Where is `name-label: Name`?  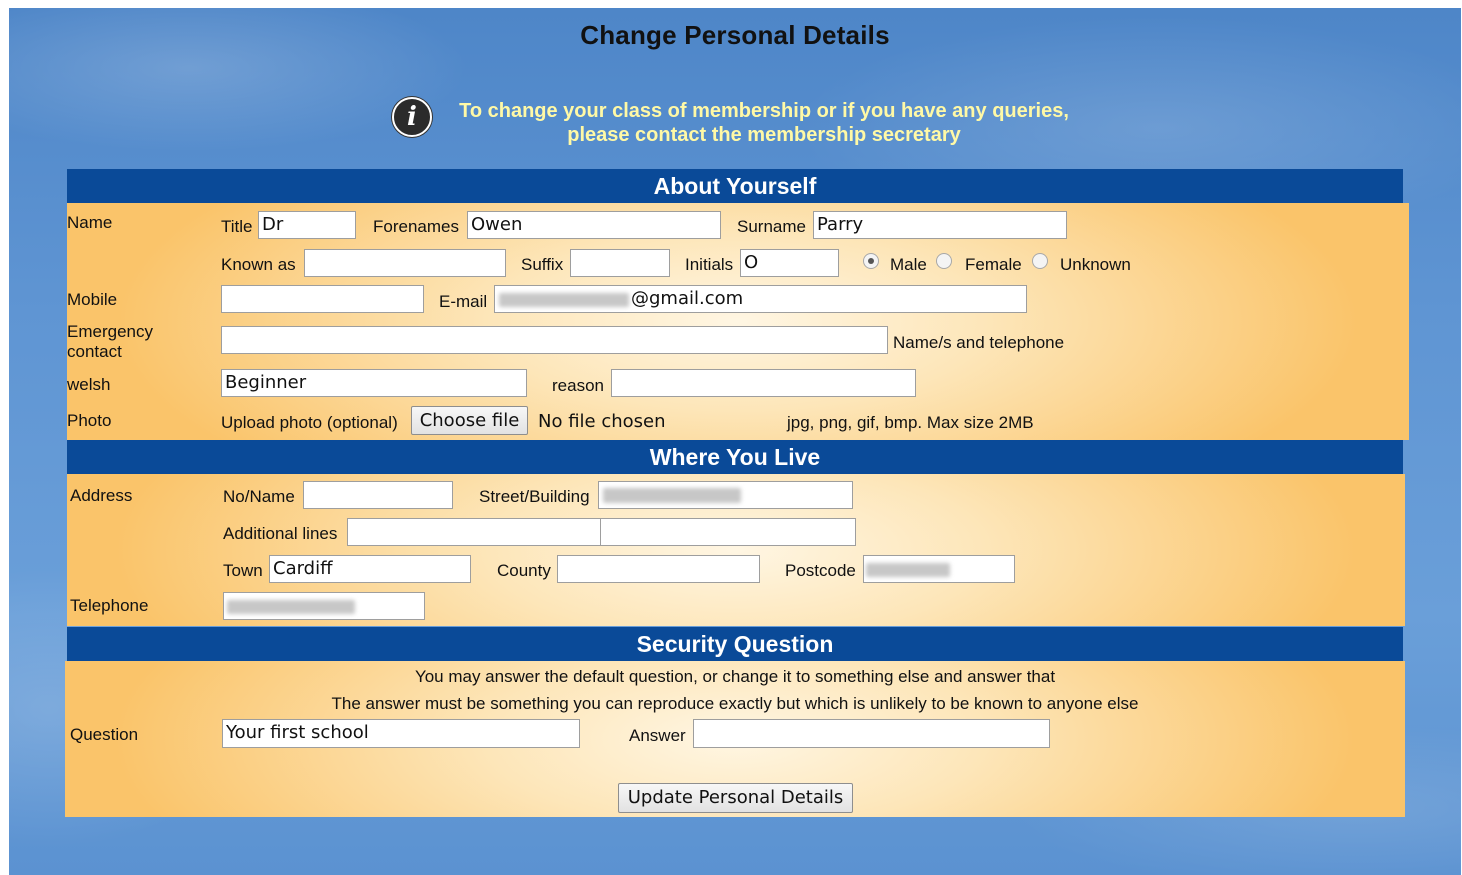 name-label: Name is located at coordinates (90, 222).